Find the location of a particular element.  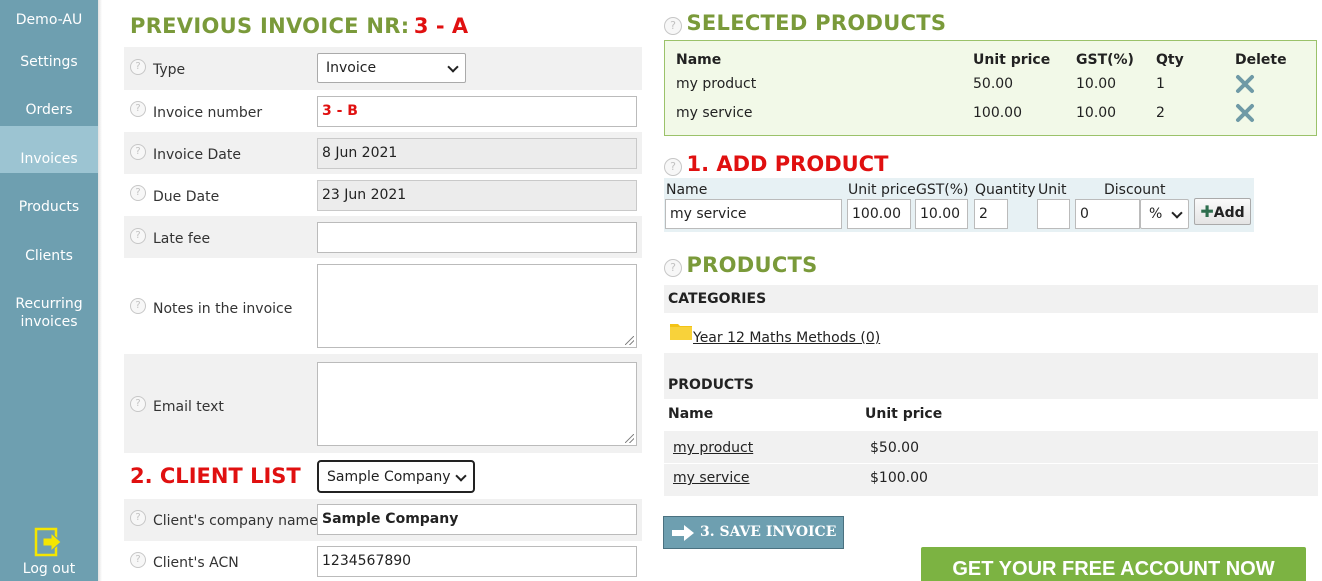

products-list-header: PRODUCTS Name Unit price is located at coordinates (991, 391).